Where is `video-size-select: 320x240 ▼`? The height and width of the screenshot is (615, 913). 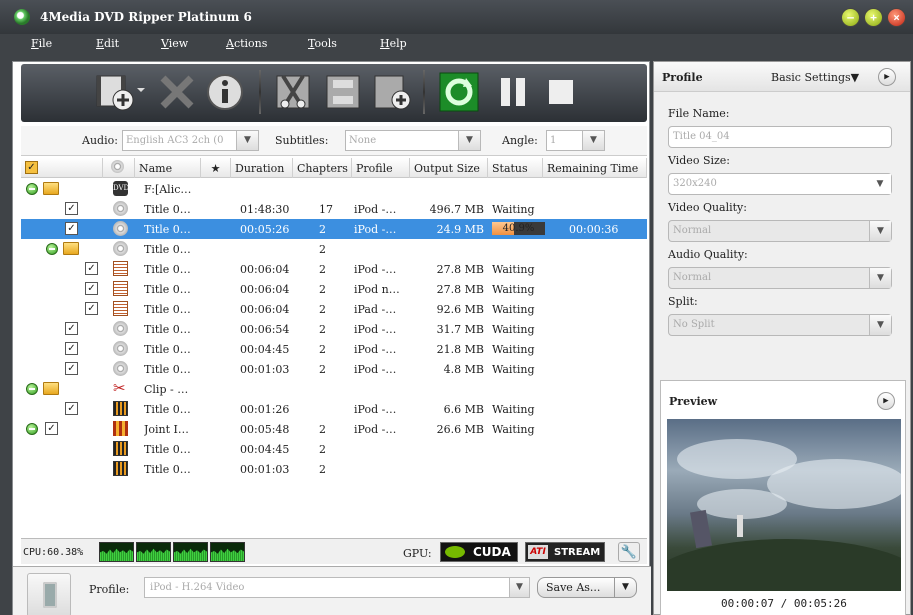
video-size-select: 320x240 ▼ is located at coordinates (780, 184).